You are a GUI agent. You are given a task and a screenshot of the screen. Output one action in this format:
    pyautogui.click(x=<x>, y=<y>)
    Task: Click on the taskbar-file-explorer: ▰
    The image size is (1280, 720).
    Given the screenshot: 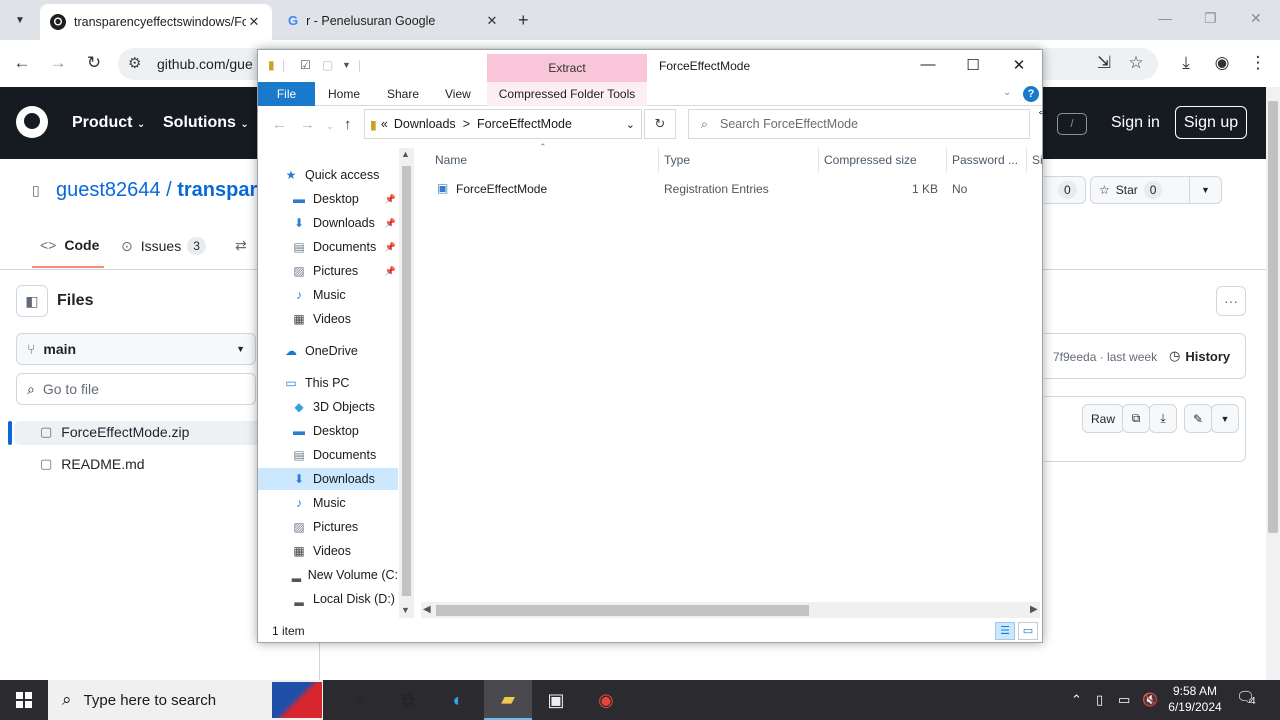 What is the action you would take?
    pyautogui.click(x=508, y=700)
    